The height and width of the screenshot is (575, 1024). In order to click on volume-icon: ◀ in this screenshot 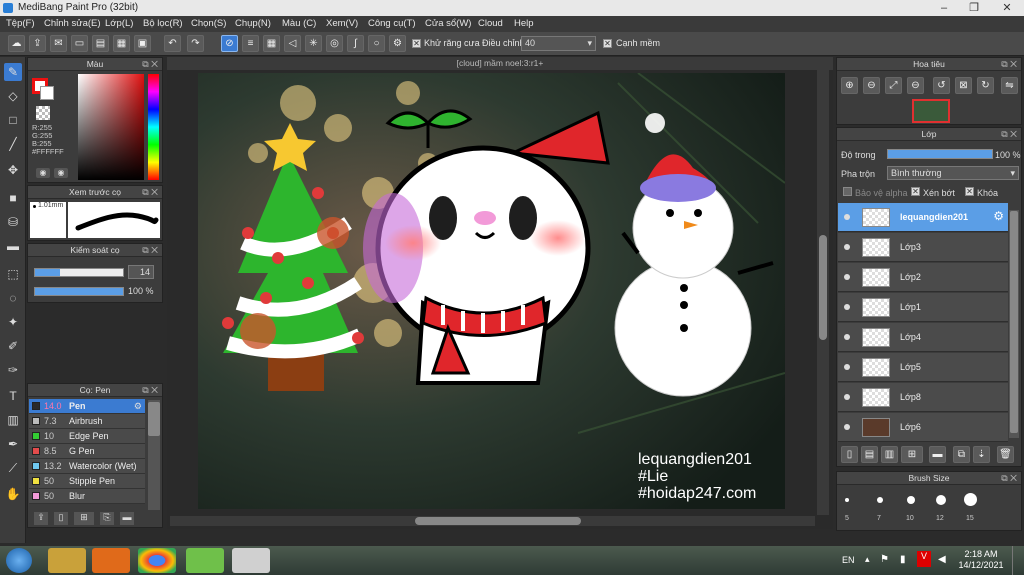, I will do `click(942, 559)`.